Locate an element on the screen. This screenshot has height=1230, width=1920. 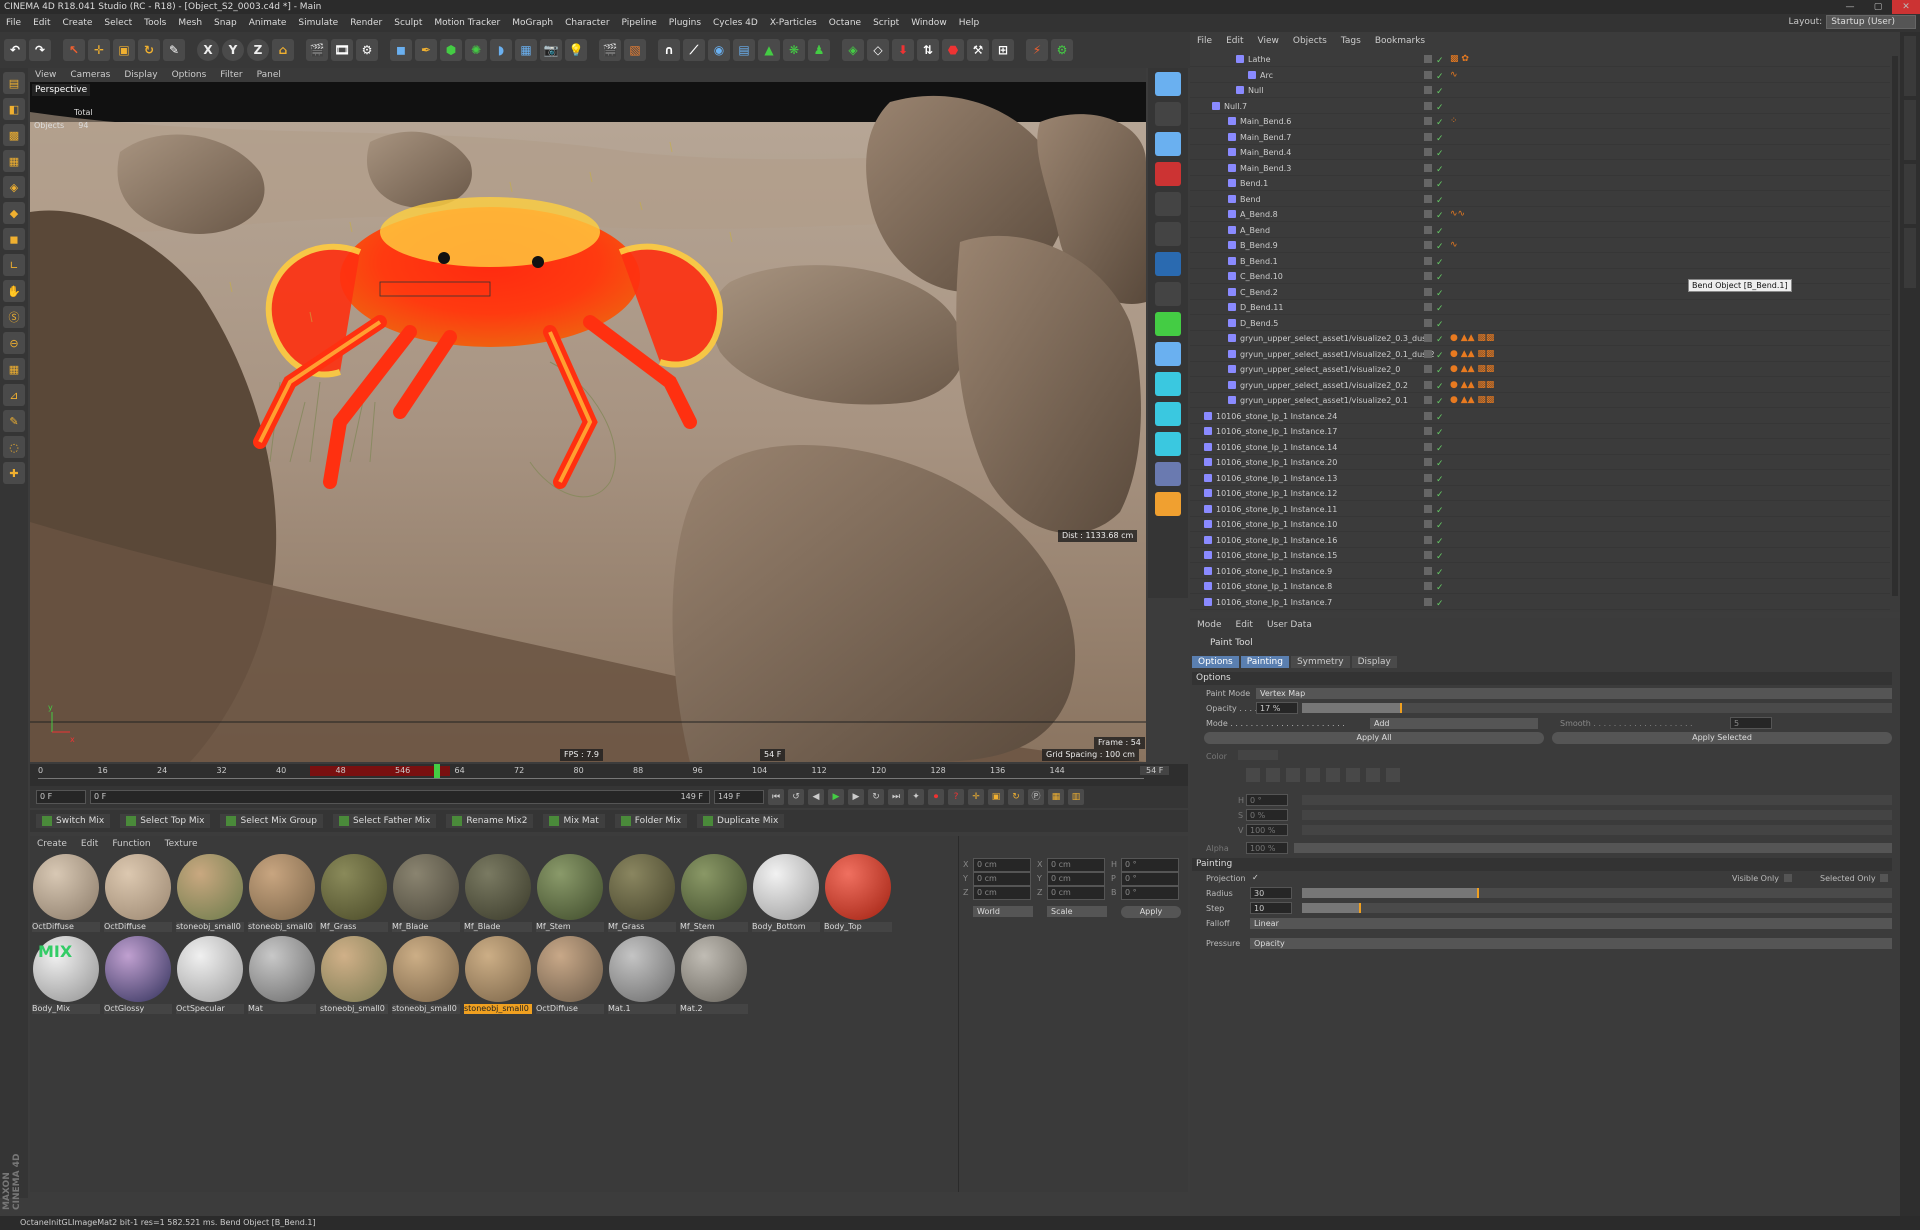
object-name: D_Bend.5 is located at coordinates (1259, 323).